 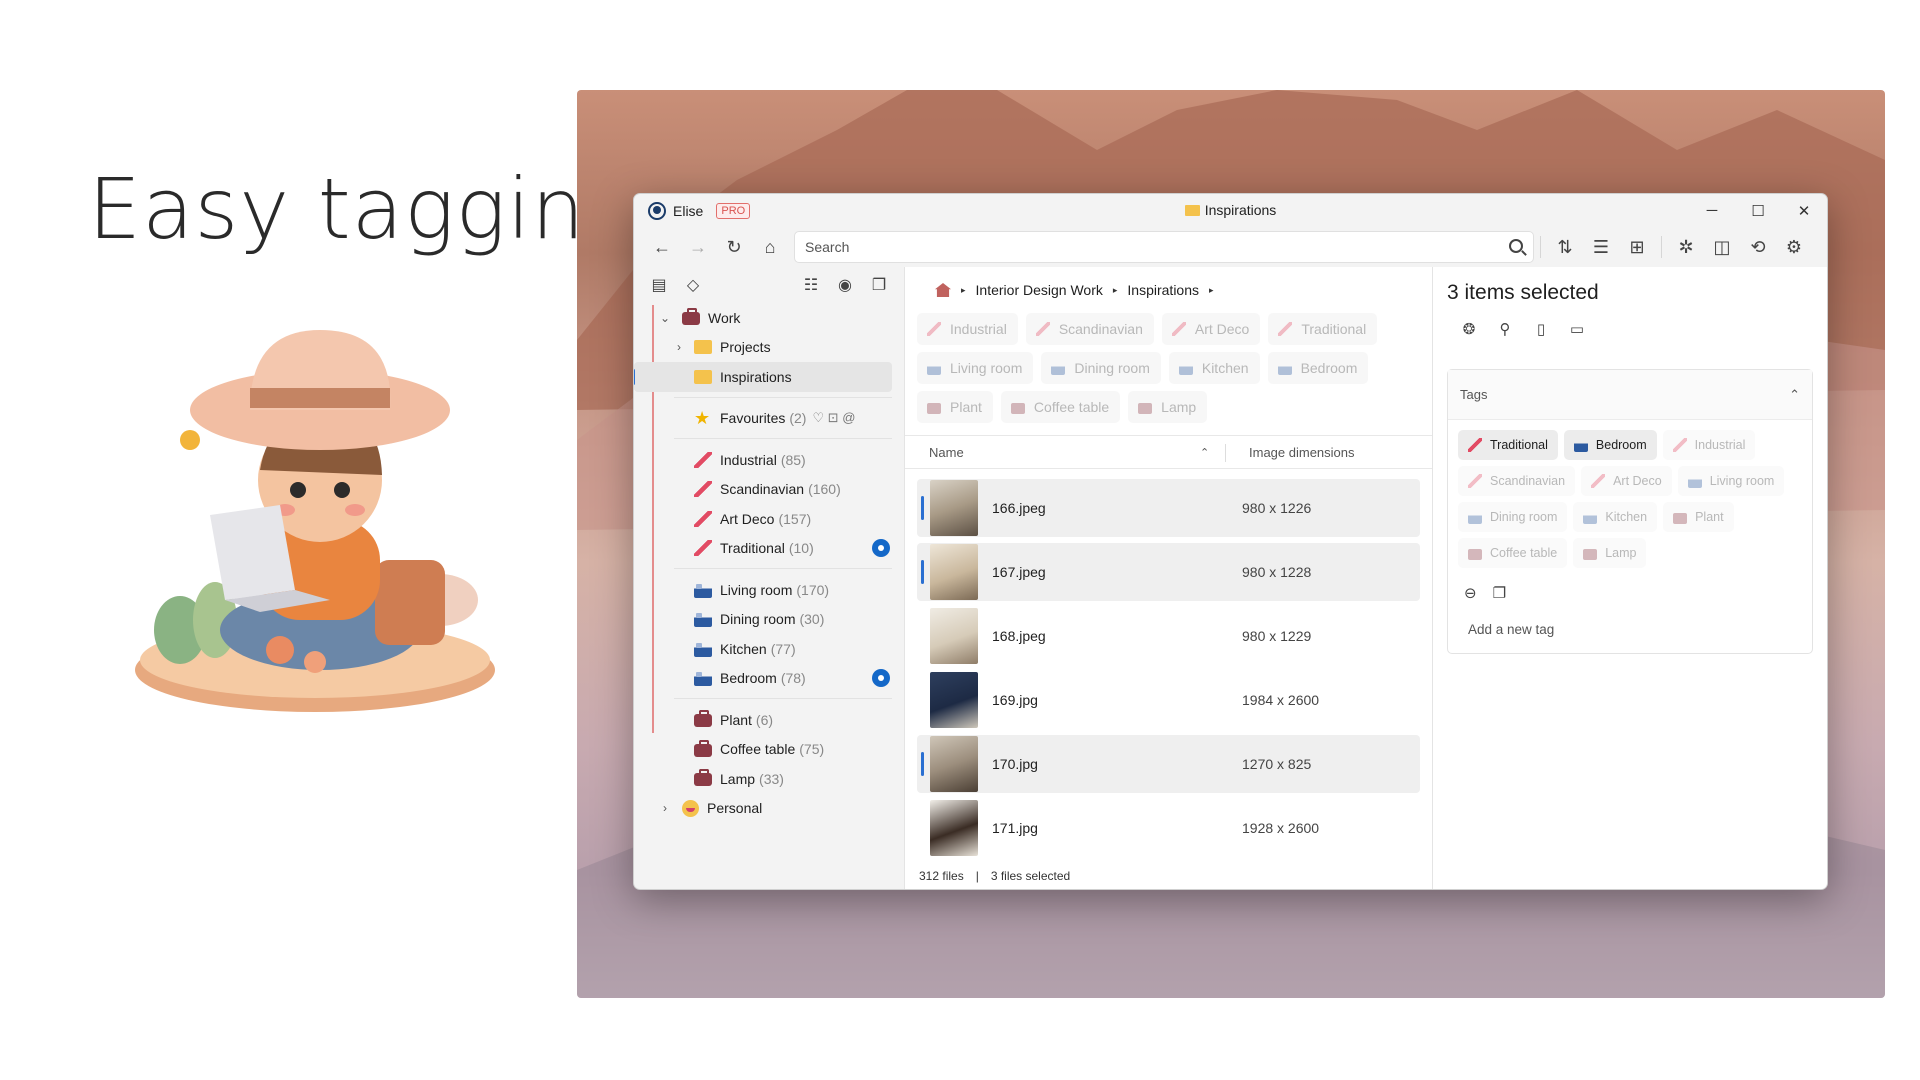 I want to click on history-icon: ⟲, so click(x=1758, y=247).